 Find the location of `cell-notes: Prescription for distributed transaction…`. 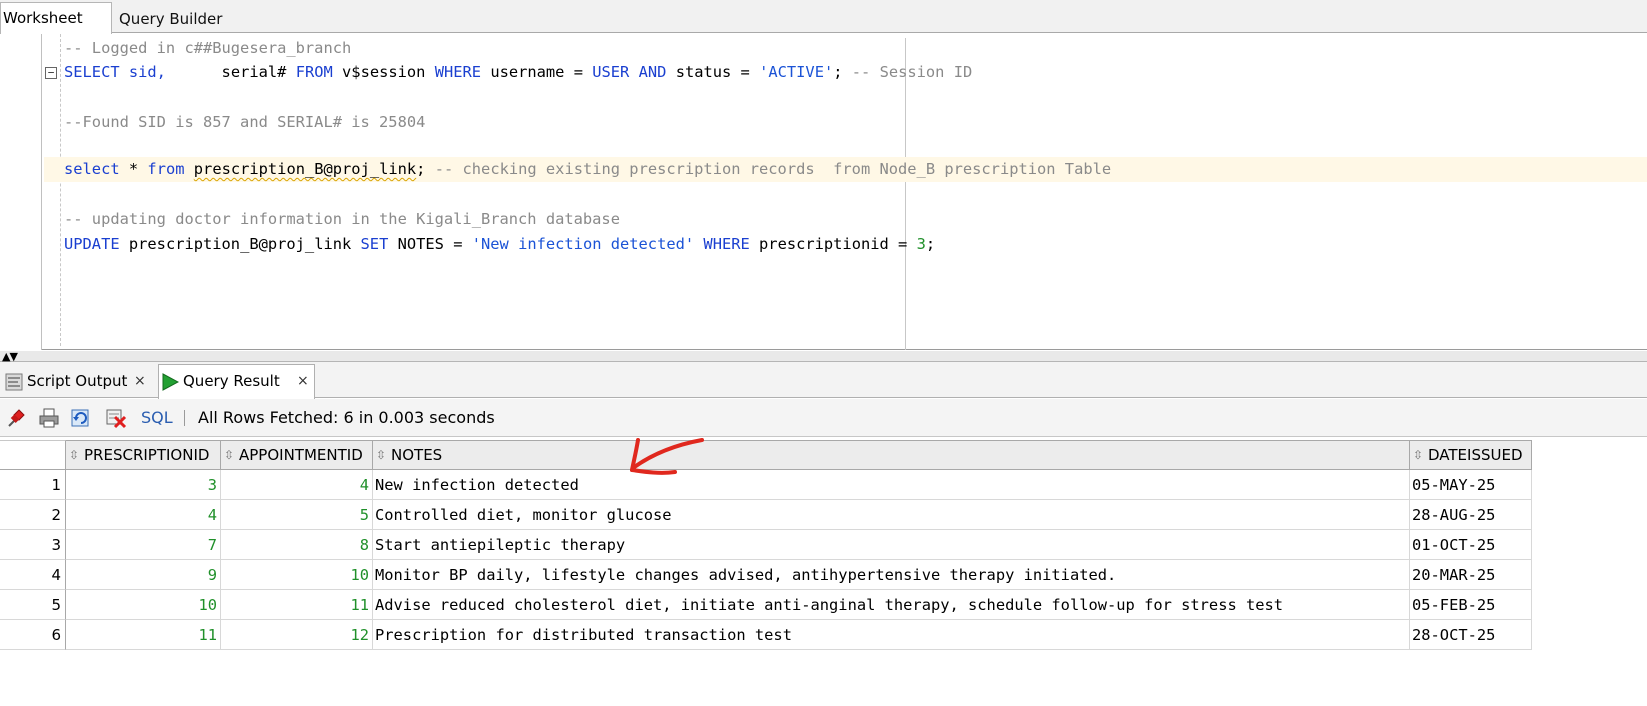

cell-notes: Prescription for distributed transaction… is located at coordinates (891, 635).